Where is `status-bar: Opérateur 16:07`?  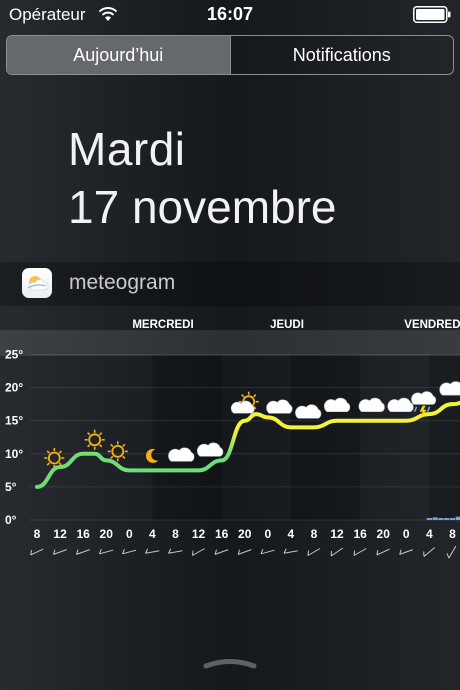 status-bar: Opérateur 16:07 is located at coordinates (230, 15).